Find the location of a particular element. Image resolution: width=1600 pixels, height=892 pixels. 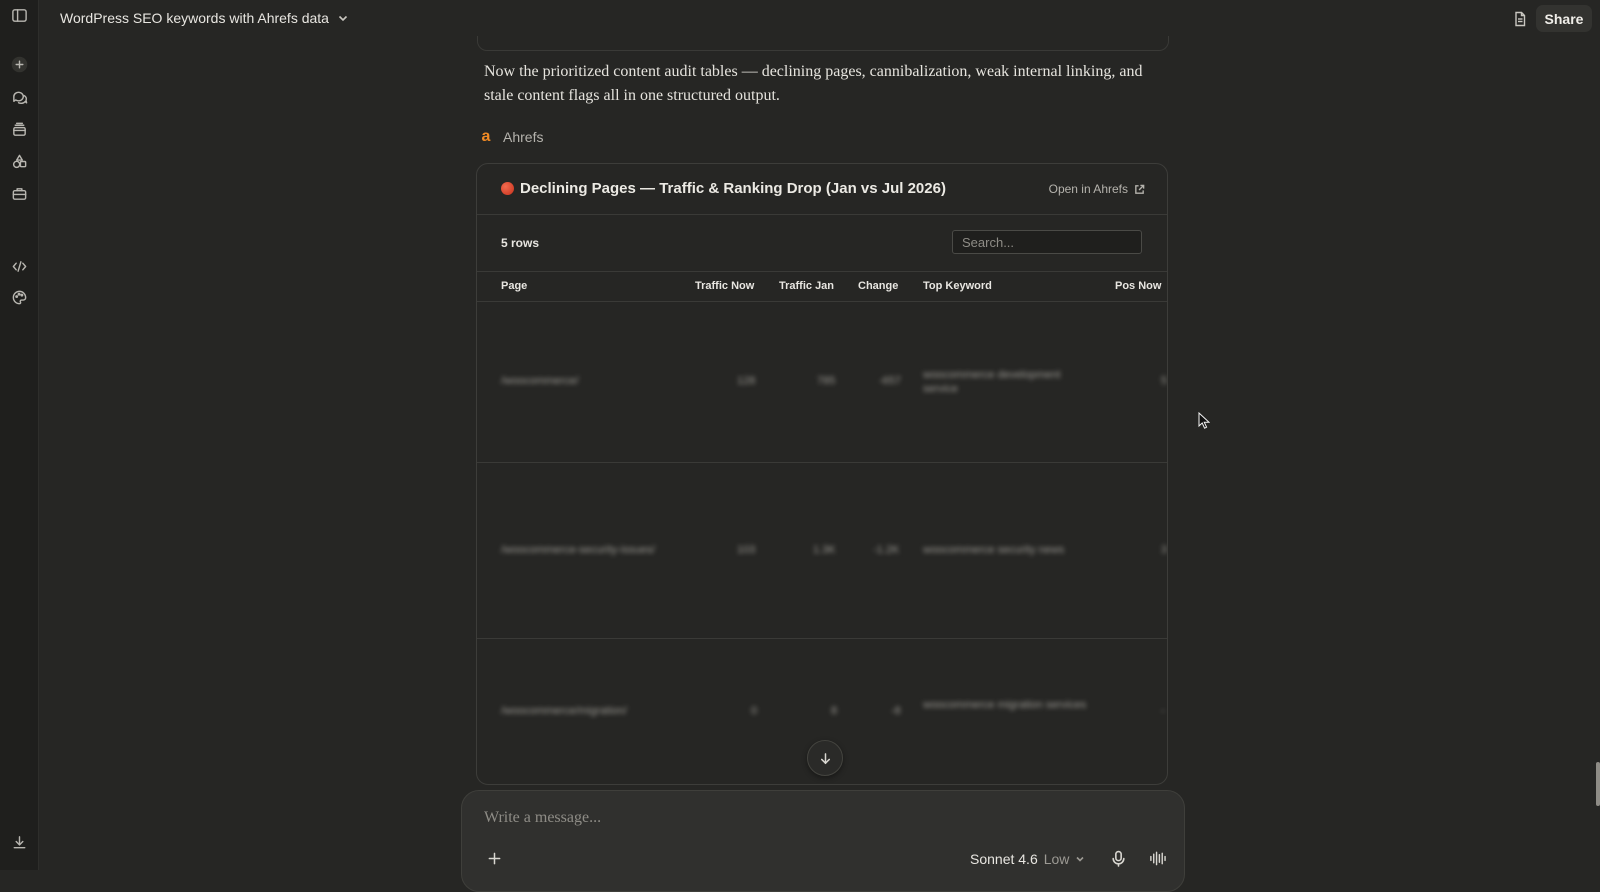

conversation-title-dropdown: WordPress SEO keywords with Ahrefs data is located at coordinates (204, 18).